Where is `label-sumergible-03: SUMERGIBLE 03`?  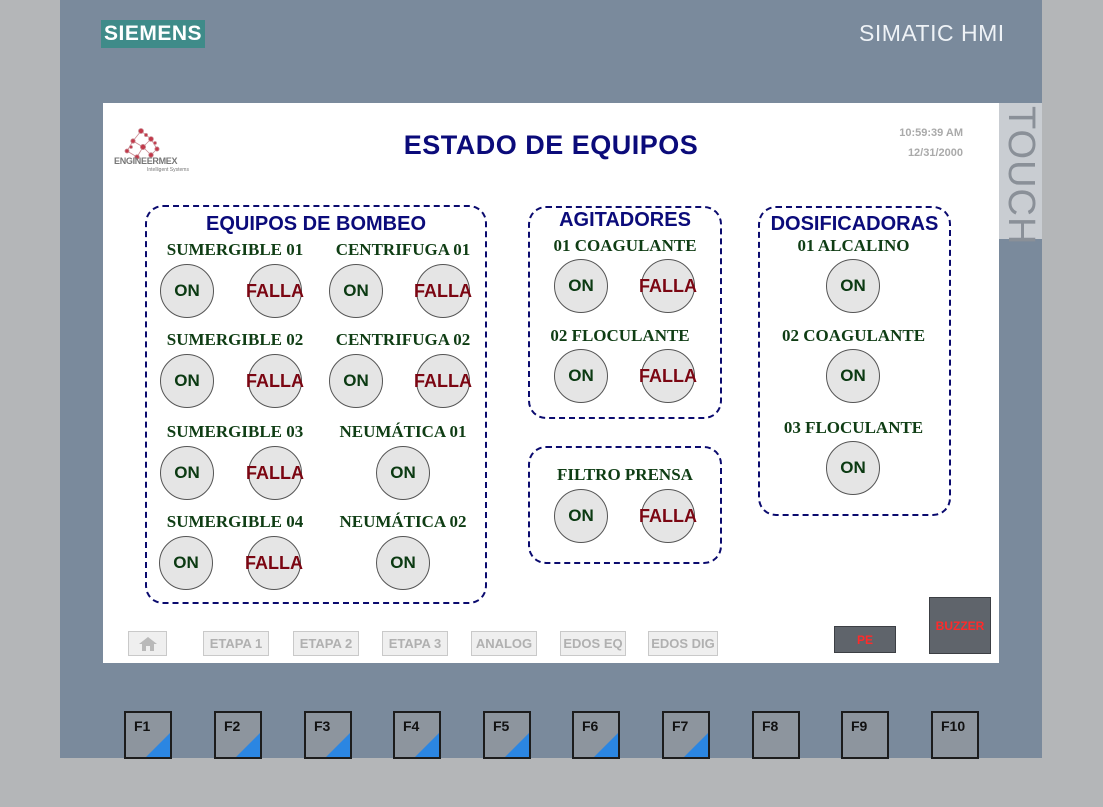 label-sumergible-03: SUMERGIBLE 03 is located at coordinates (235, 431).